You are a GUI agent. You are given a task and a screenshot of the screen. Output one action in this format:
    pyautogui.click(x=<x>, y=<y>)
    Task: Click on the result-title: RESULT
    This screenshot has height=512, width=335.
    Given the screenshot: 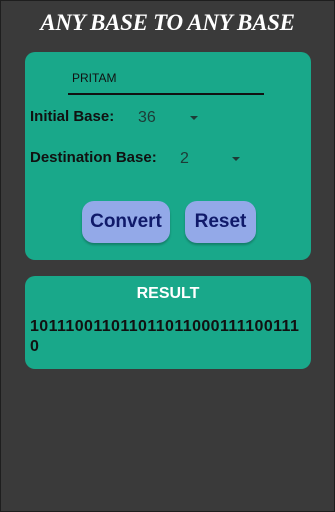 What is the action you would take?
    pyautogui.click(x=168, y=293)
    